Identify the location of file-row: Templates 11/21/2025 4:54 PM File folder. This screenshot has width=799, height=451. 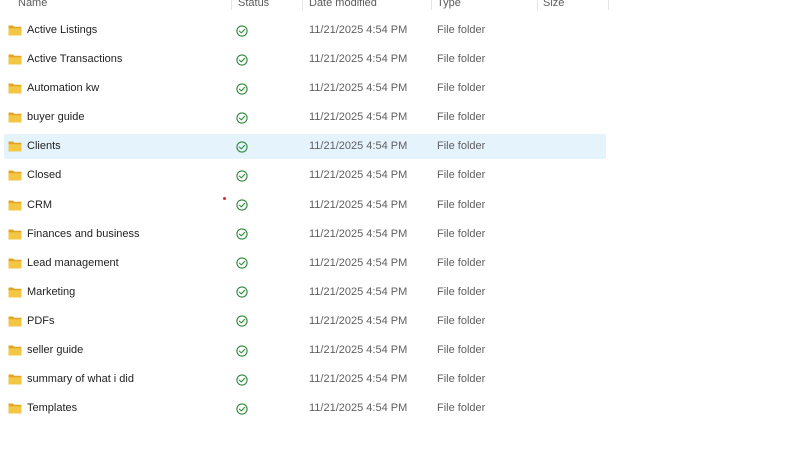
(305, 408).